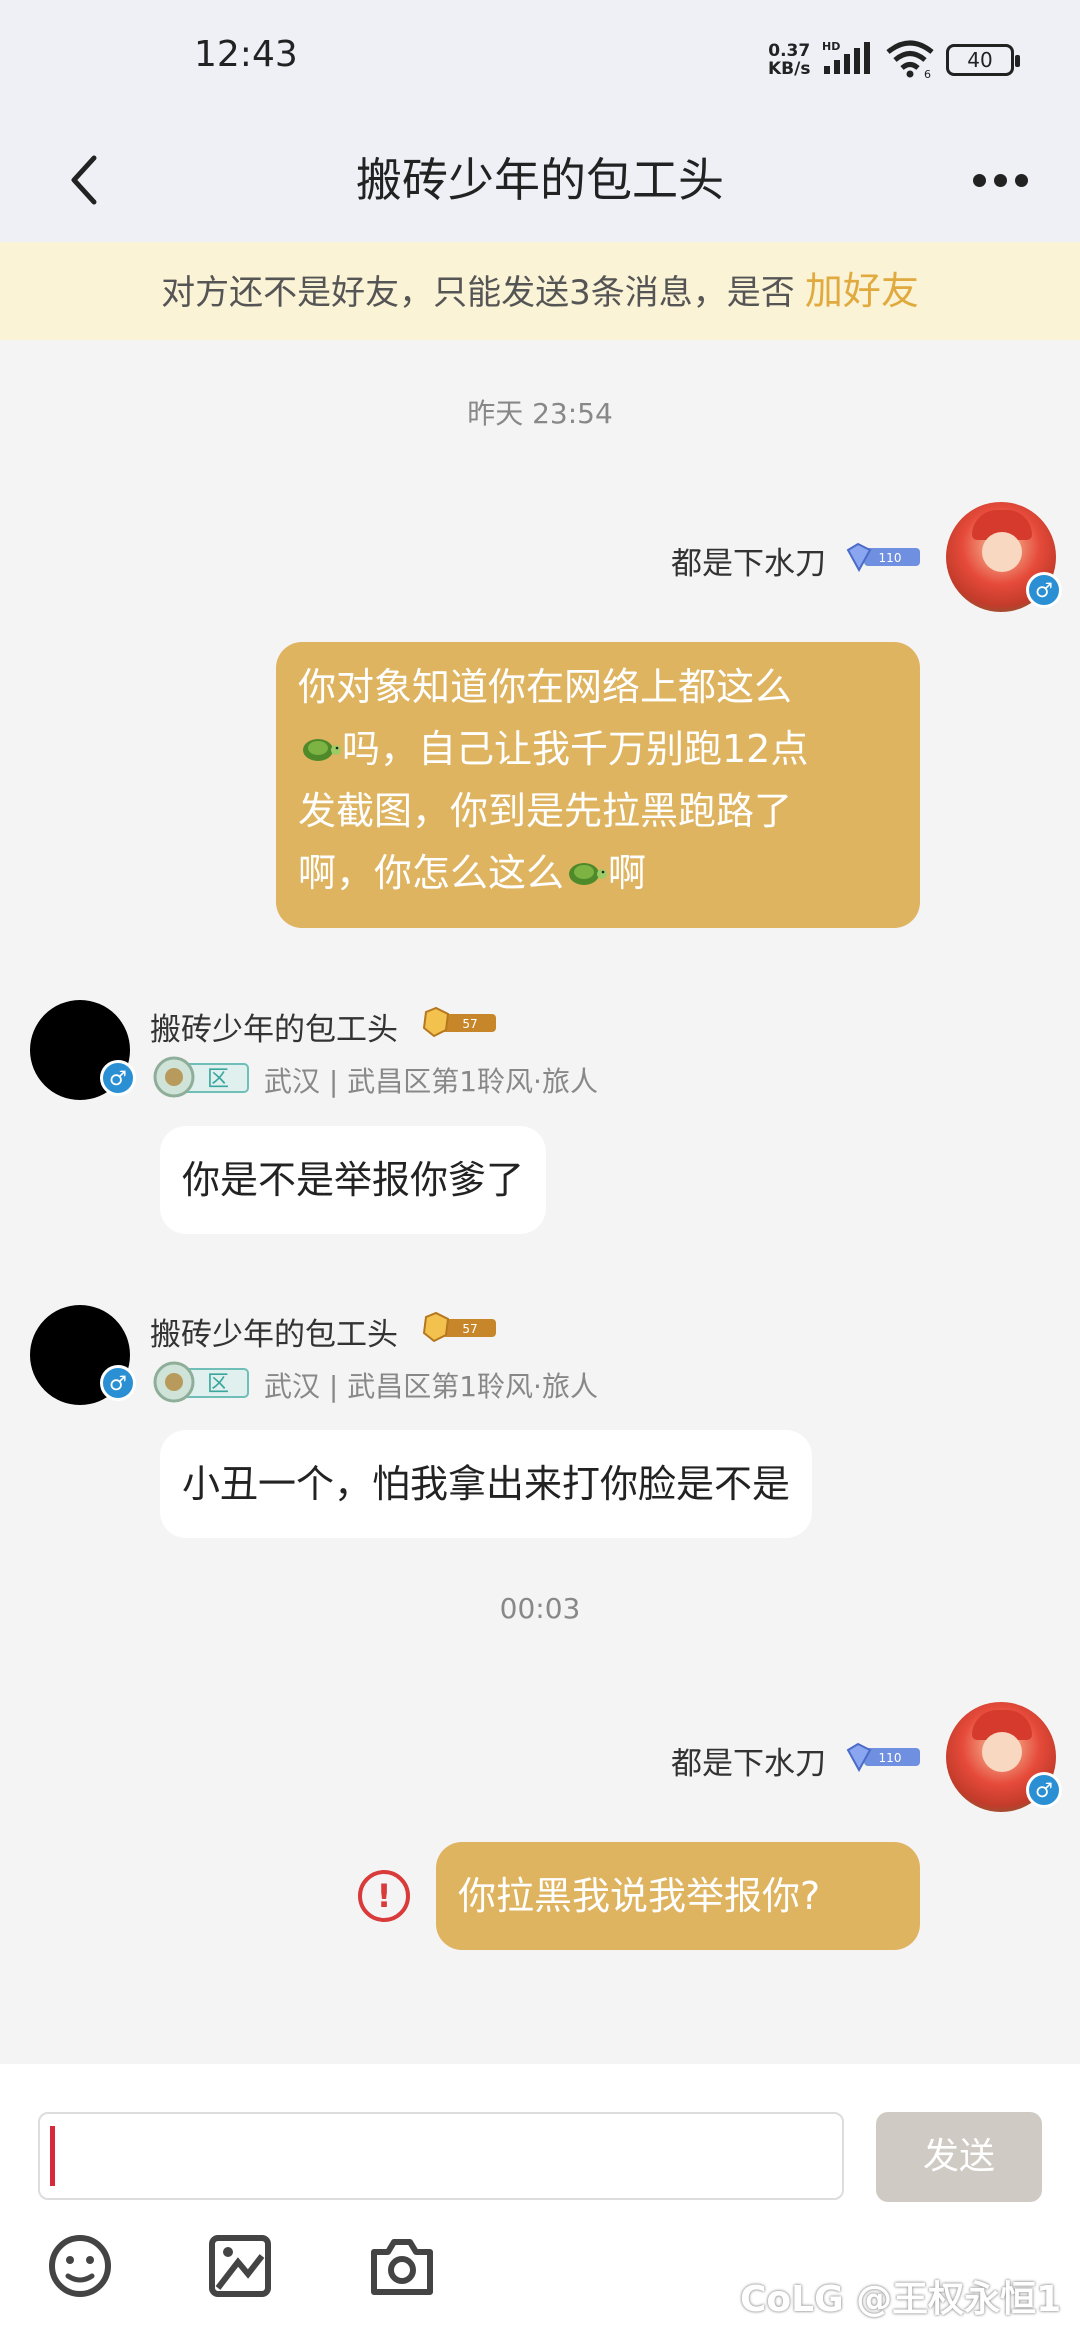  Describe the element at coordinates (540, 413) in the screenshot. I see `message-timestamp: 昨天 23:54` at that location.